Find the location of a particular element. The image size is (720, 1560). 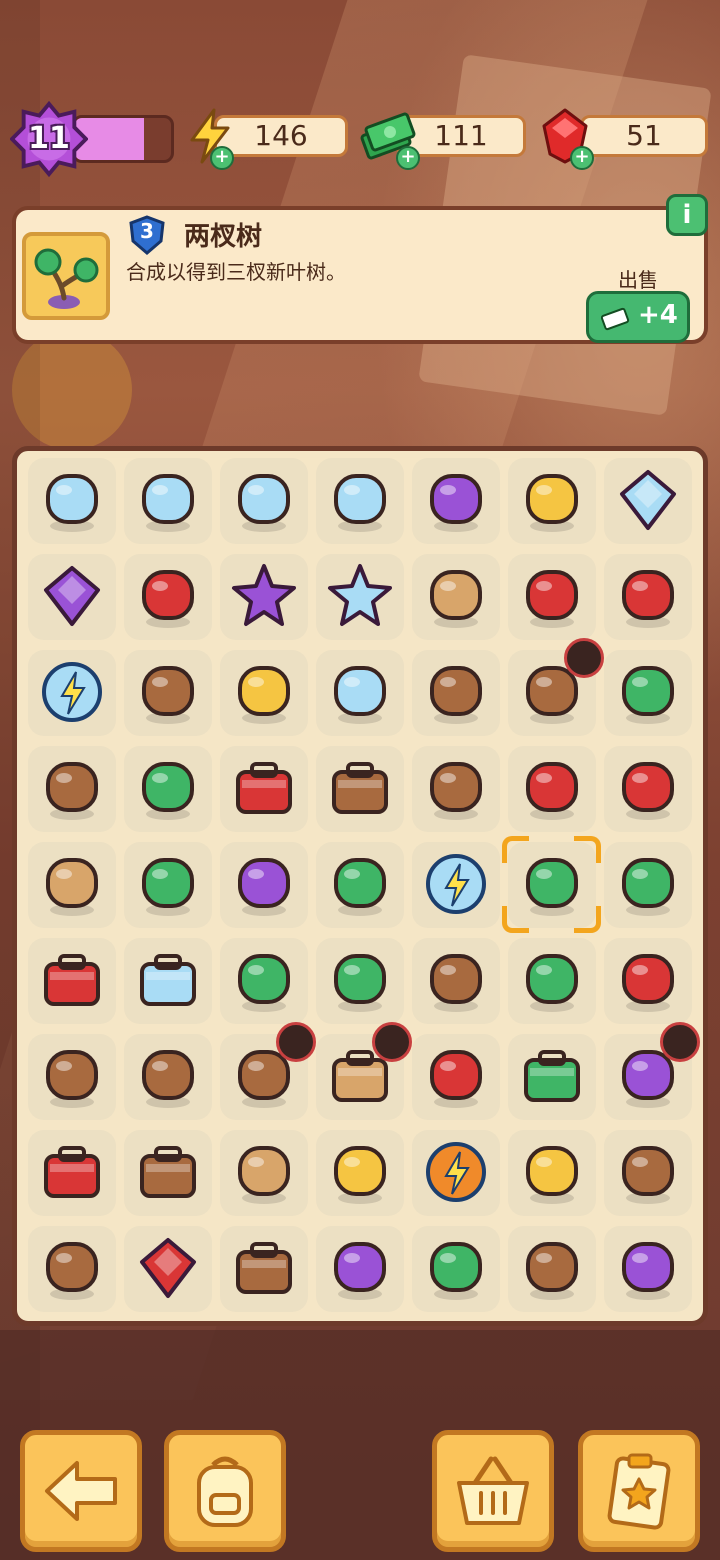

cookie-piece-icon is located at coordinates (168, 692).